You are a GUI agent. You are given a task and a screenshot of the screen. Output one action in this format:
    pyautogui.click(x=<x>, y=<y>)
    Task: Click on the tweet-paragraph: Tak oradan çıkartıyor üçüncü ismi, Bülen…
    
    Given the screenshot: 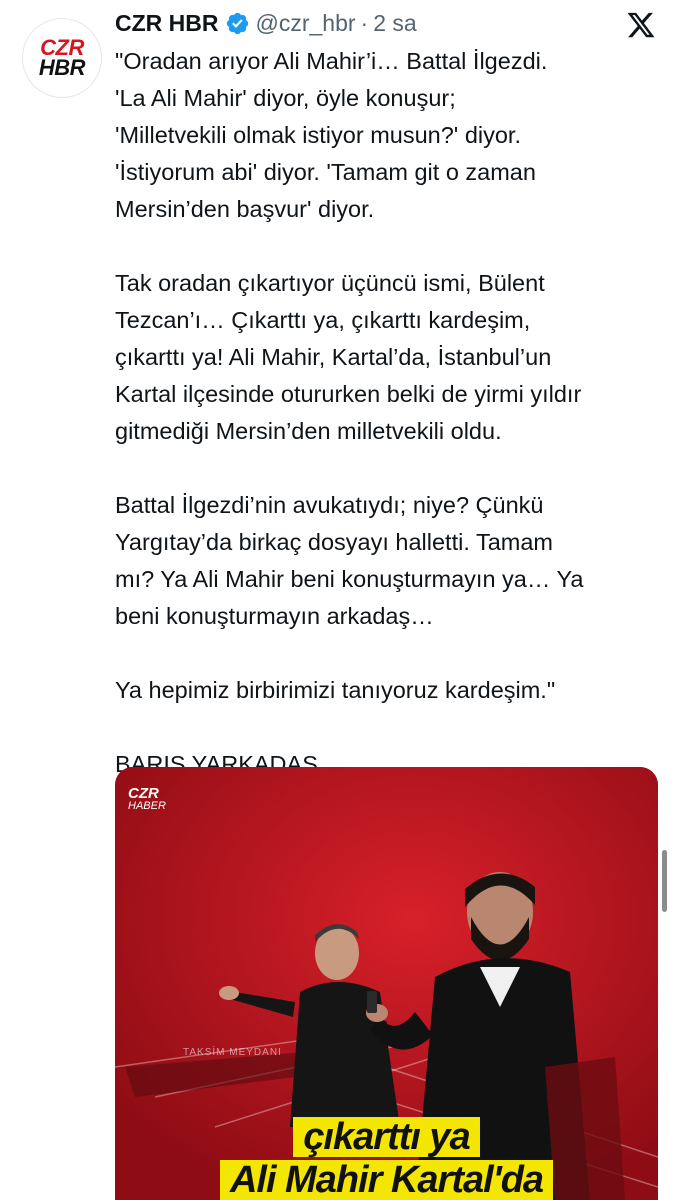 What is the action you would take?
    pyautogui.click(x=348, y=357)
    